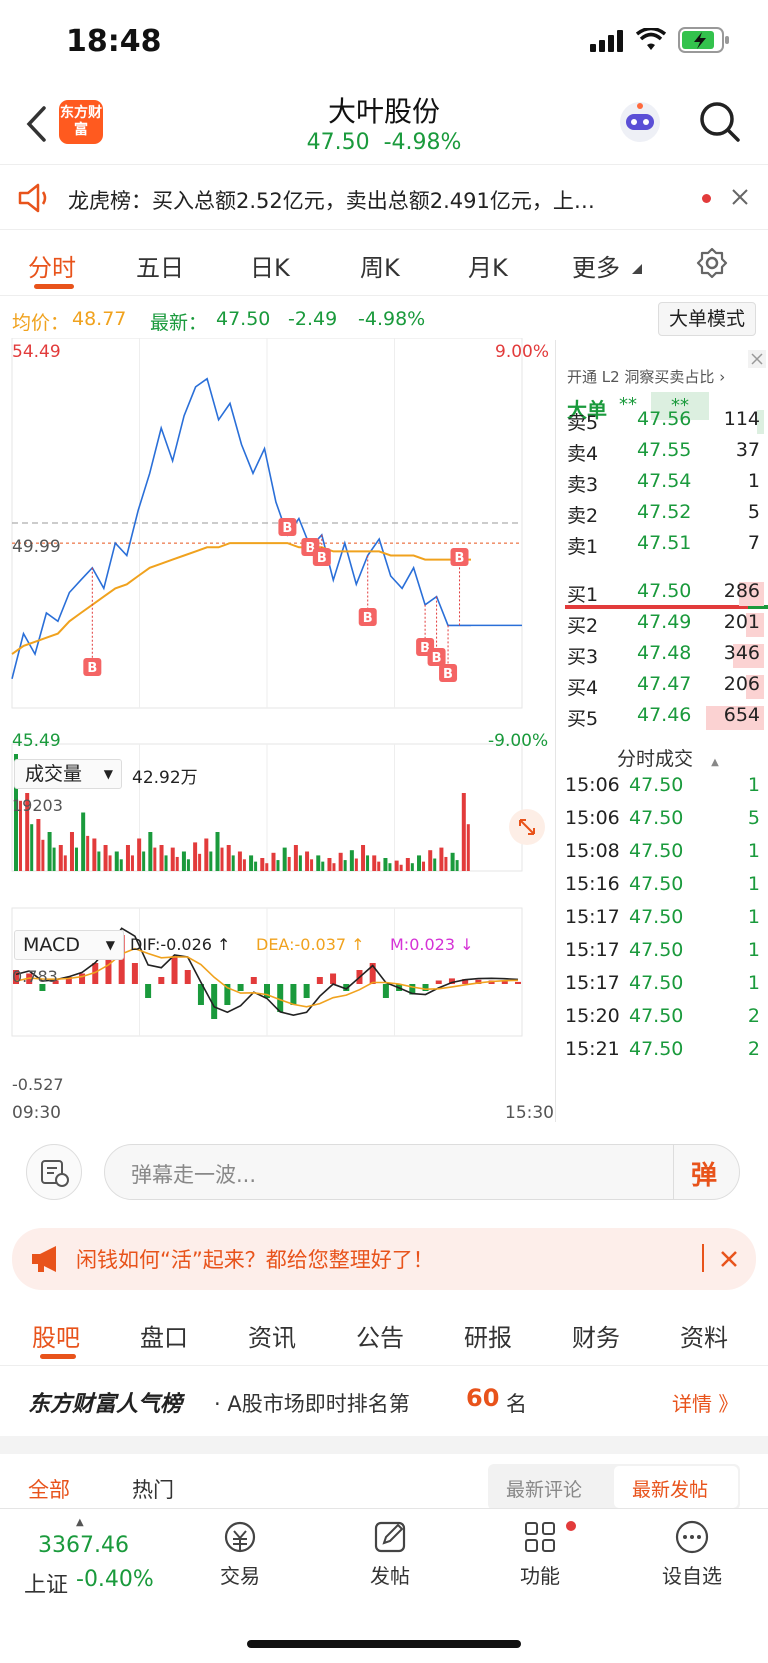 The width and height of the screenshot is (768, 1663). What do you see at coordinates (384, 1445) in the screenshot?
I see `section-separator` at bounding box center [384, 1445].